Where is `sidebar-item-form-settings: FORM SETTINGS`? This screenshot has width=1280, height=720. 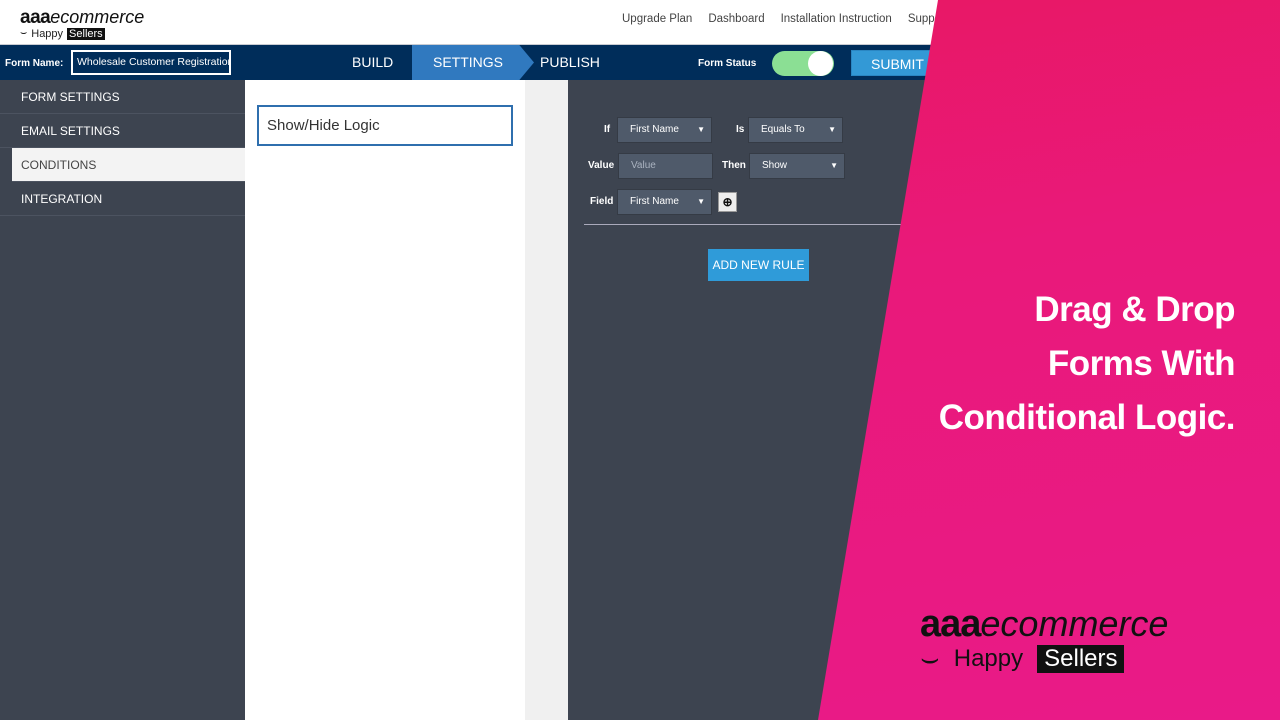
sidebar-item-form-settings: FORM SETTINGS is located at coordinates (122, 97).